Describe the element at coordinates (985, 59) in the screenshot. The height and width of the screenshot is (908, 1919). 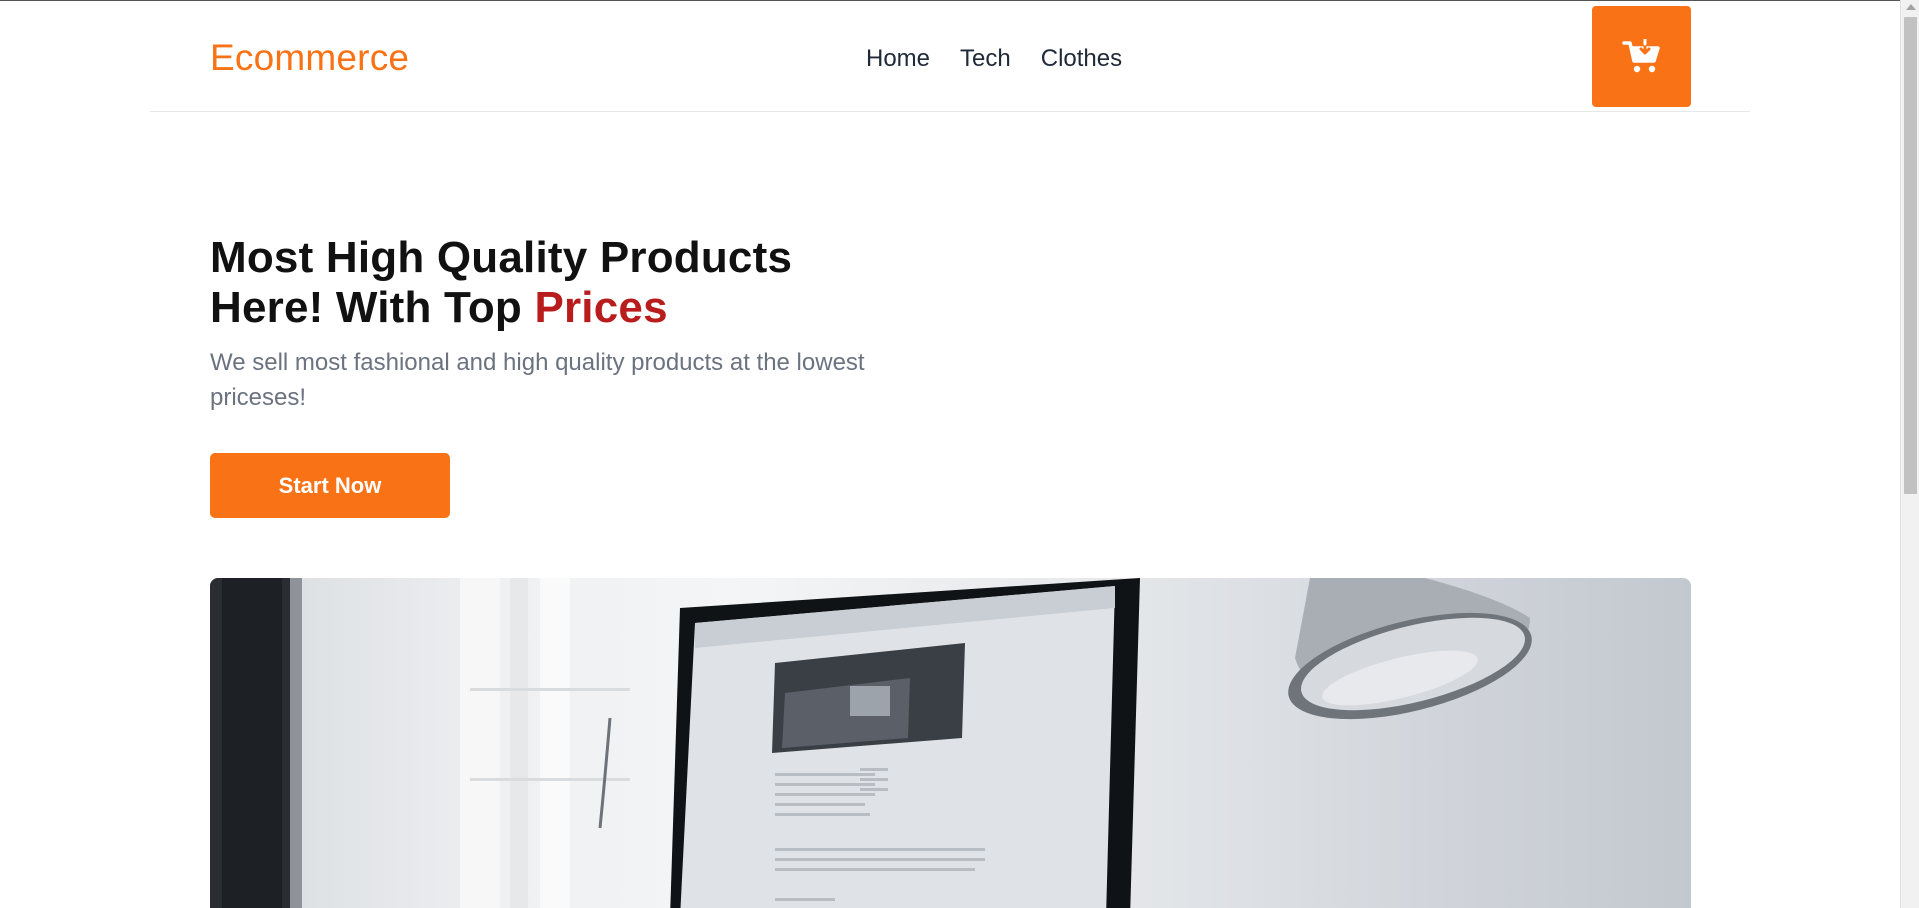
I see `nav-link-tech: Tech` at that location.